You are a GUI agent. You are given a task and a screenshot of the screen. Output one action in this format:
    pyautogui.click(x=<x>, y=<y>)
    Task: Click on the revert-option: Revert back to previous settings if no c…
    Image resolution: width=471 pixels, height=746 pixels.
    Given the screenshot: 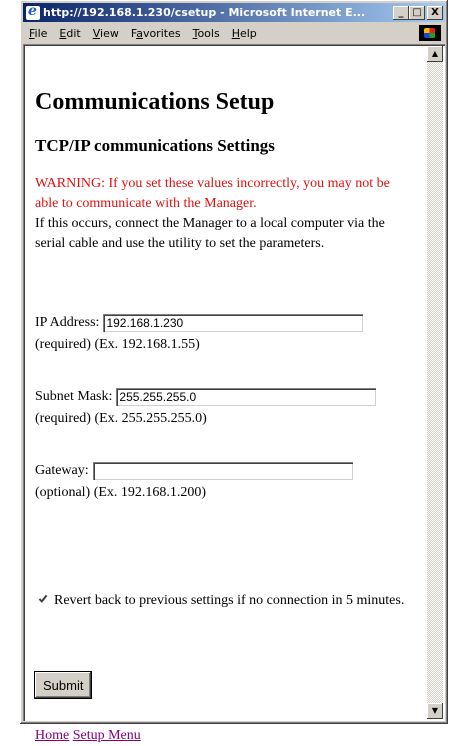 What is the action you would take?
    pyautogui.click(x=225, y=601)
    